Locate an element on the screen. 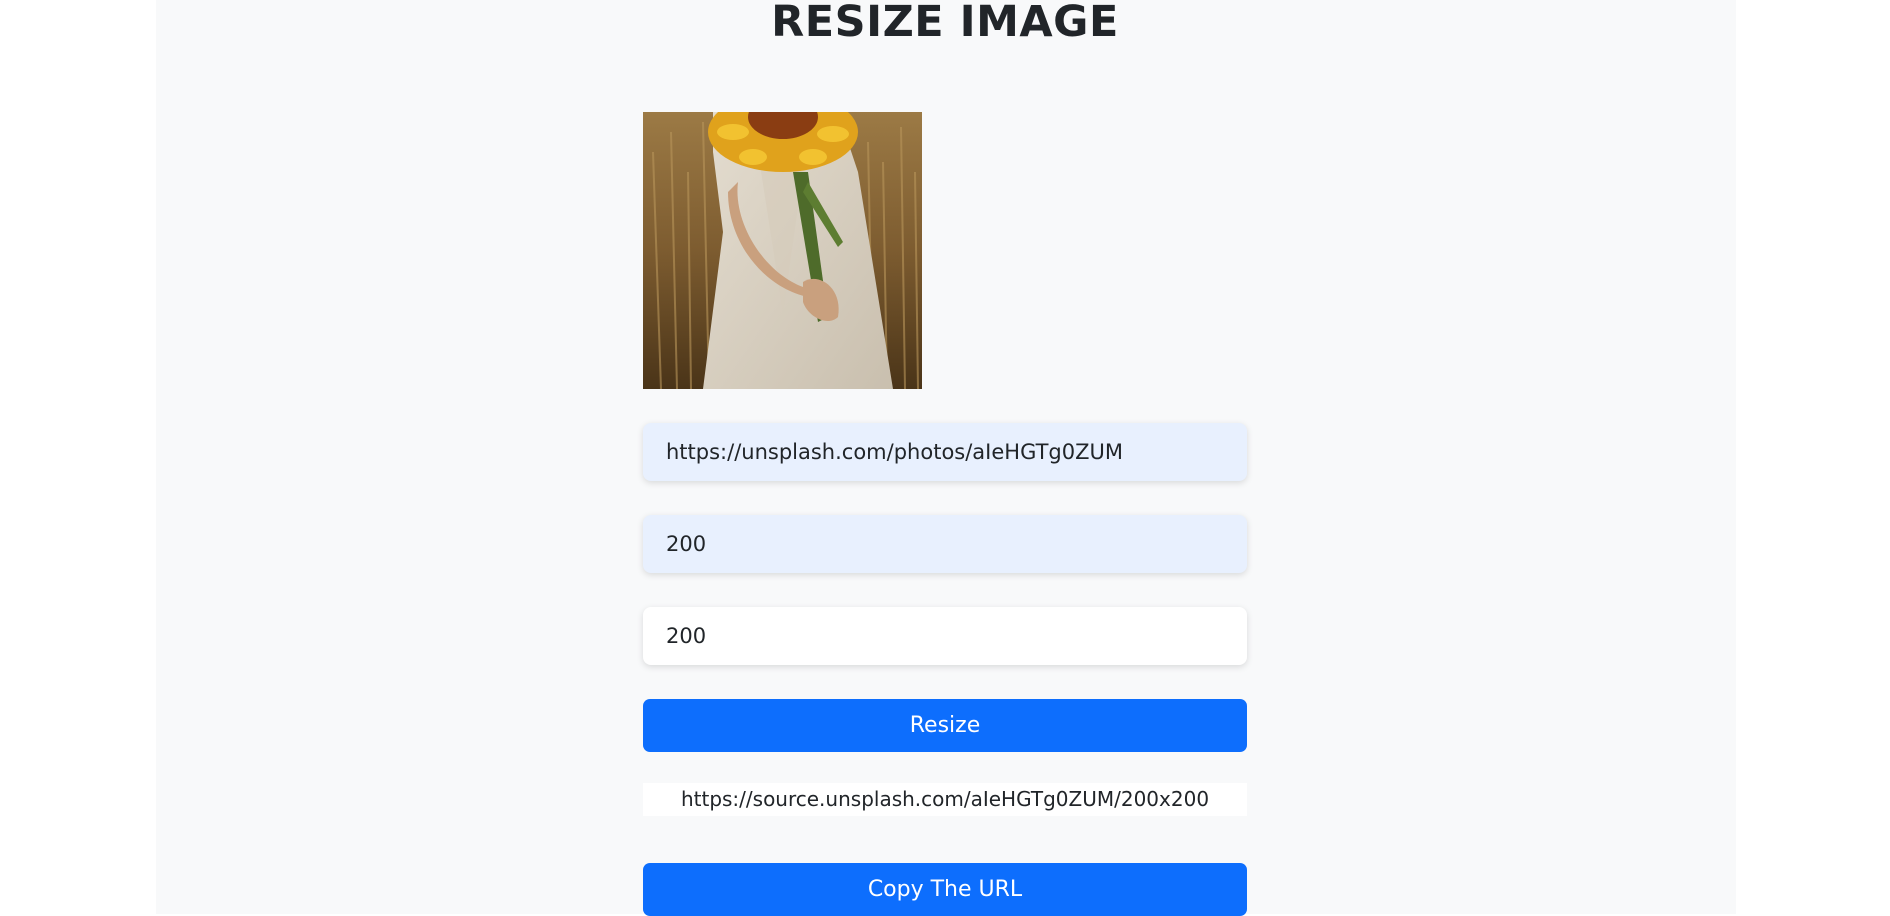  width-input is located at coordinates (945, 544).